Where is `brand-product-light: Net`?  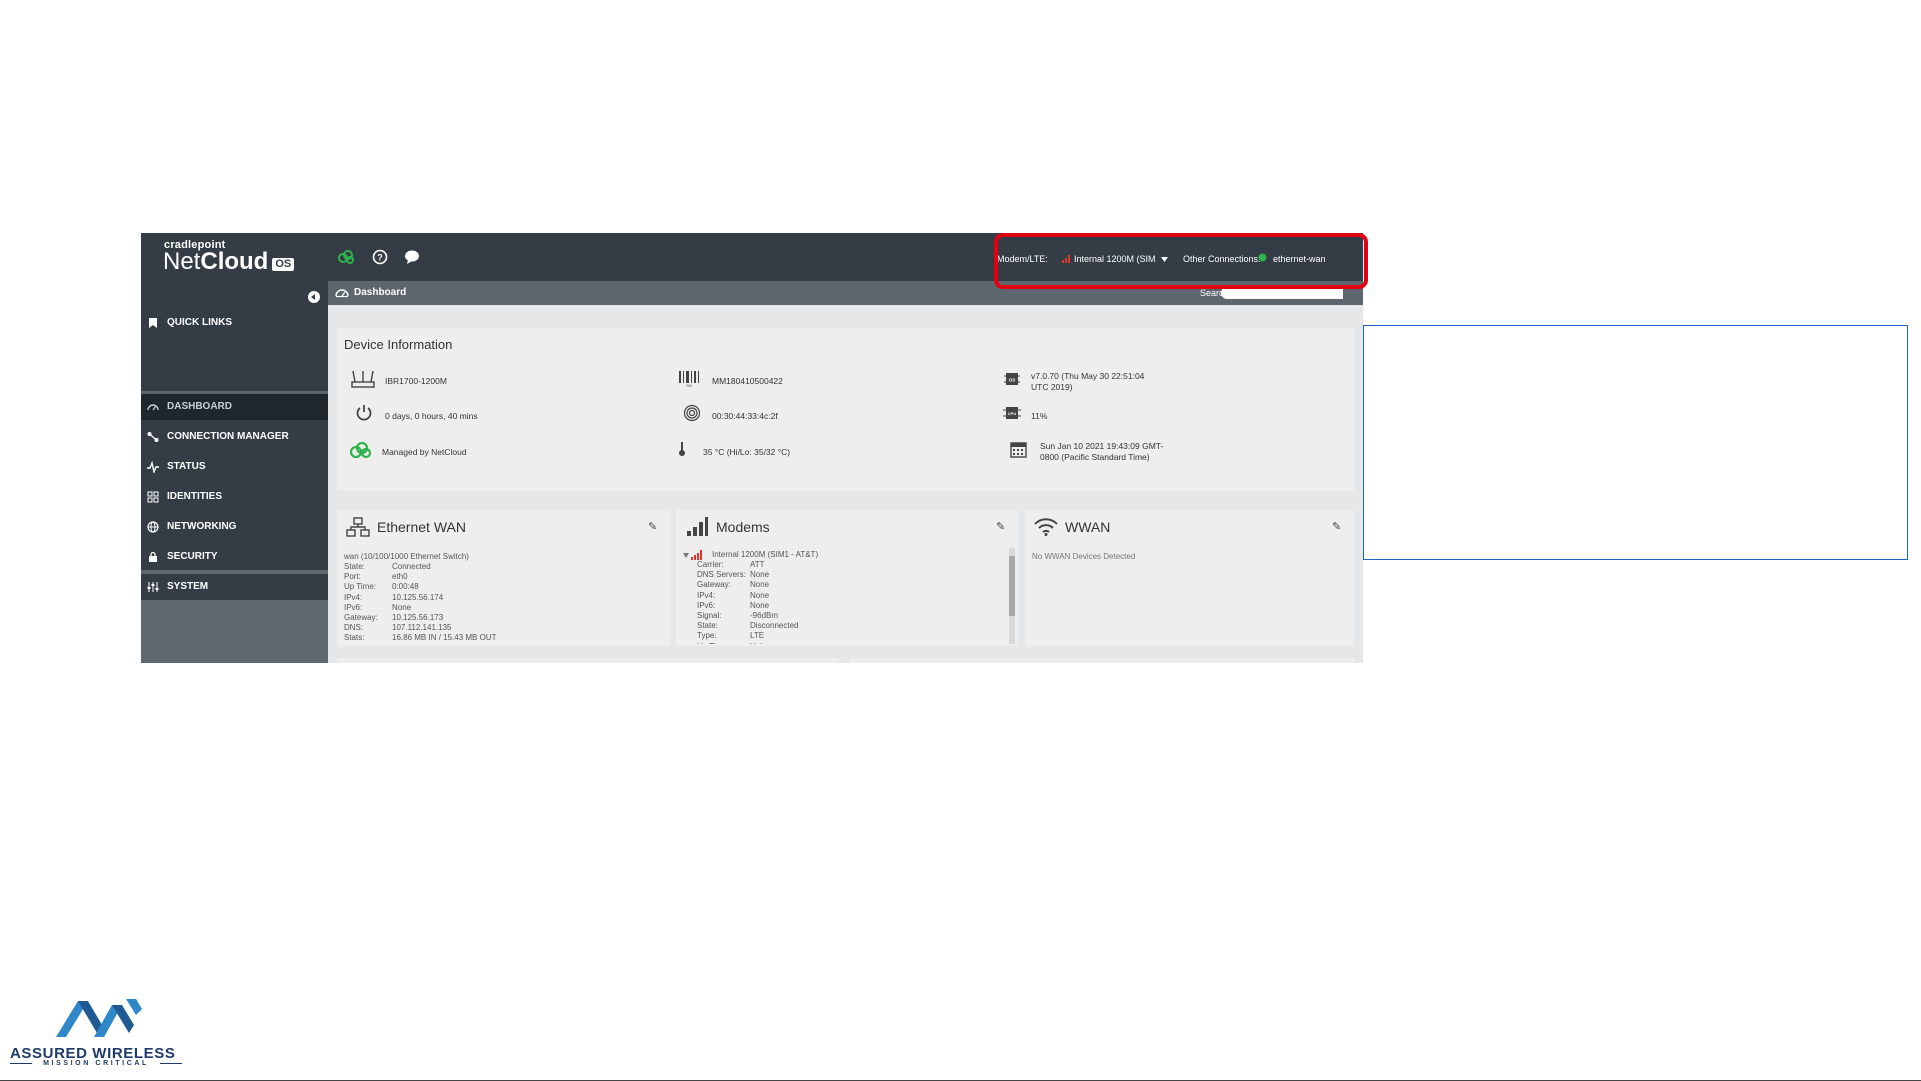 brand-product-light: Net is located at coordinates (182, 261).